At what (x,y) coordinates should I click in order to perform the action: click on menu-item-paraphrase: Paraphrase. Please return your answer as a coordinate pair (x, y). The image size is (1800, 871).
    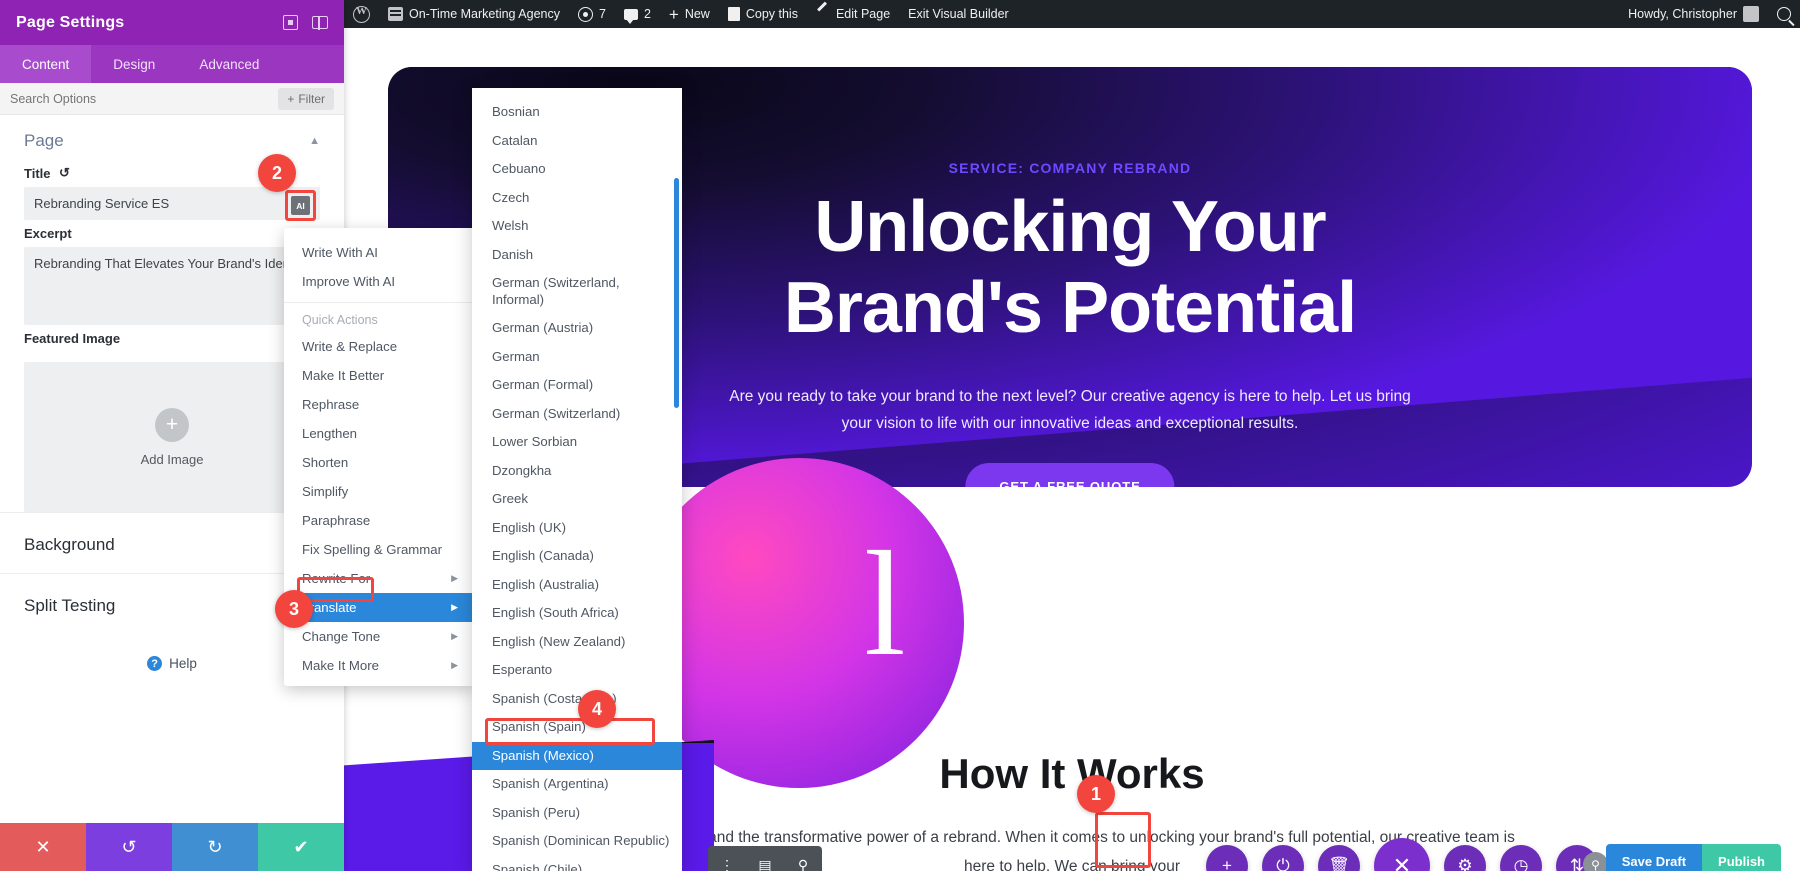
    Looking at the image, I should click on (380, 520).